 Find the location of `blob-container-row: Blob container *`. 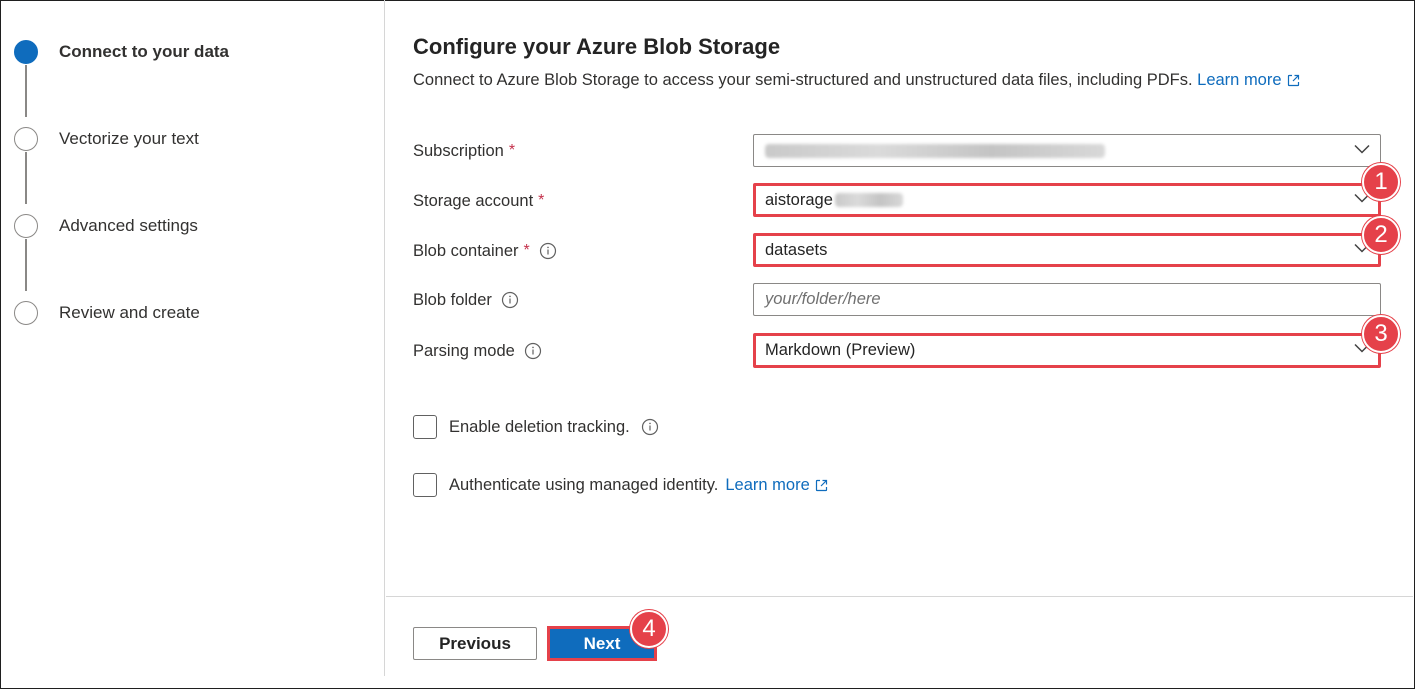

blob-container-row: Blob container * is located at coordinates (485, 251).